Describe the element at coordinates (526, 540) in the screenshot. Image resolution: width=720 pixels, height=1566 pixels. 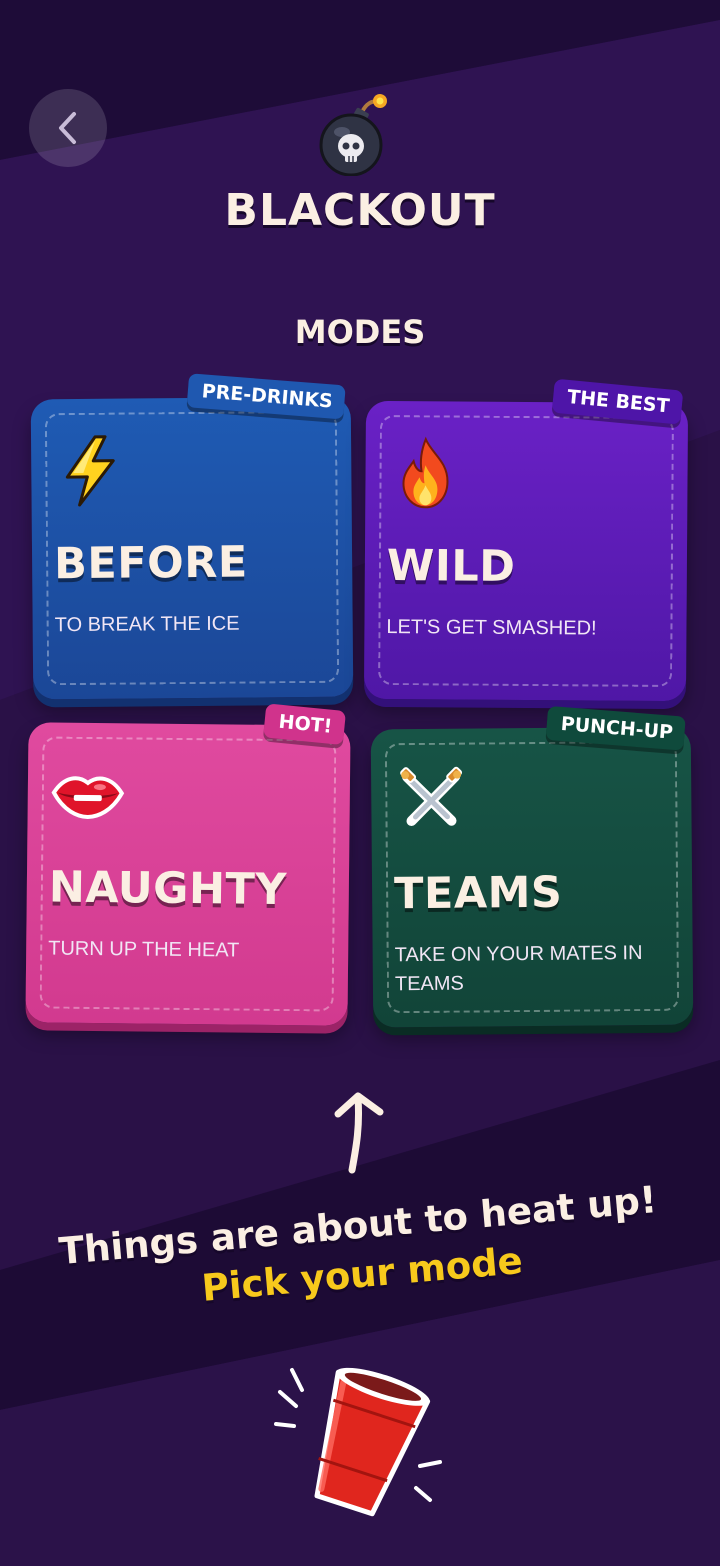
I see `mode-card-wild: THE BEST WILD LET'S GET SMASHED!` at that location.